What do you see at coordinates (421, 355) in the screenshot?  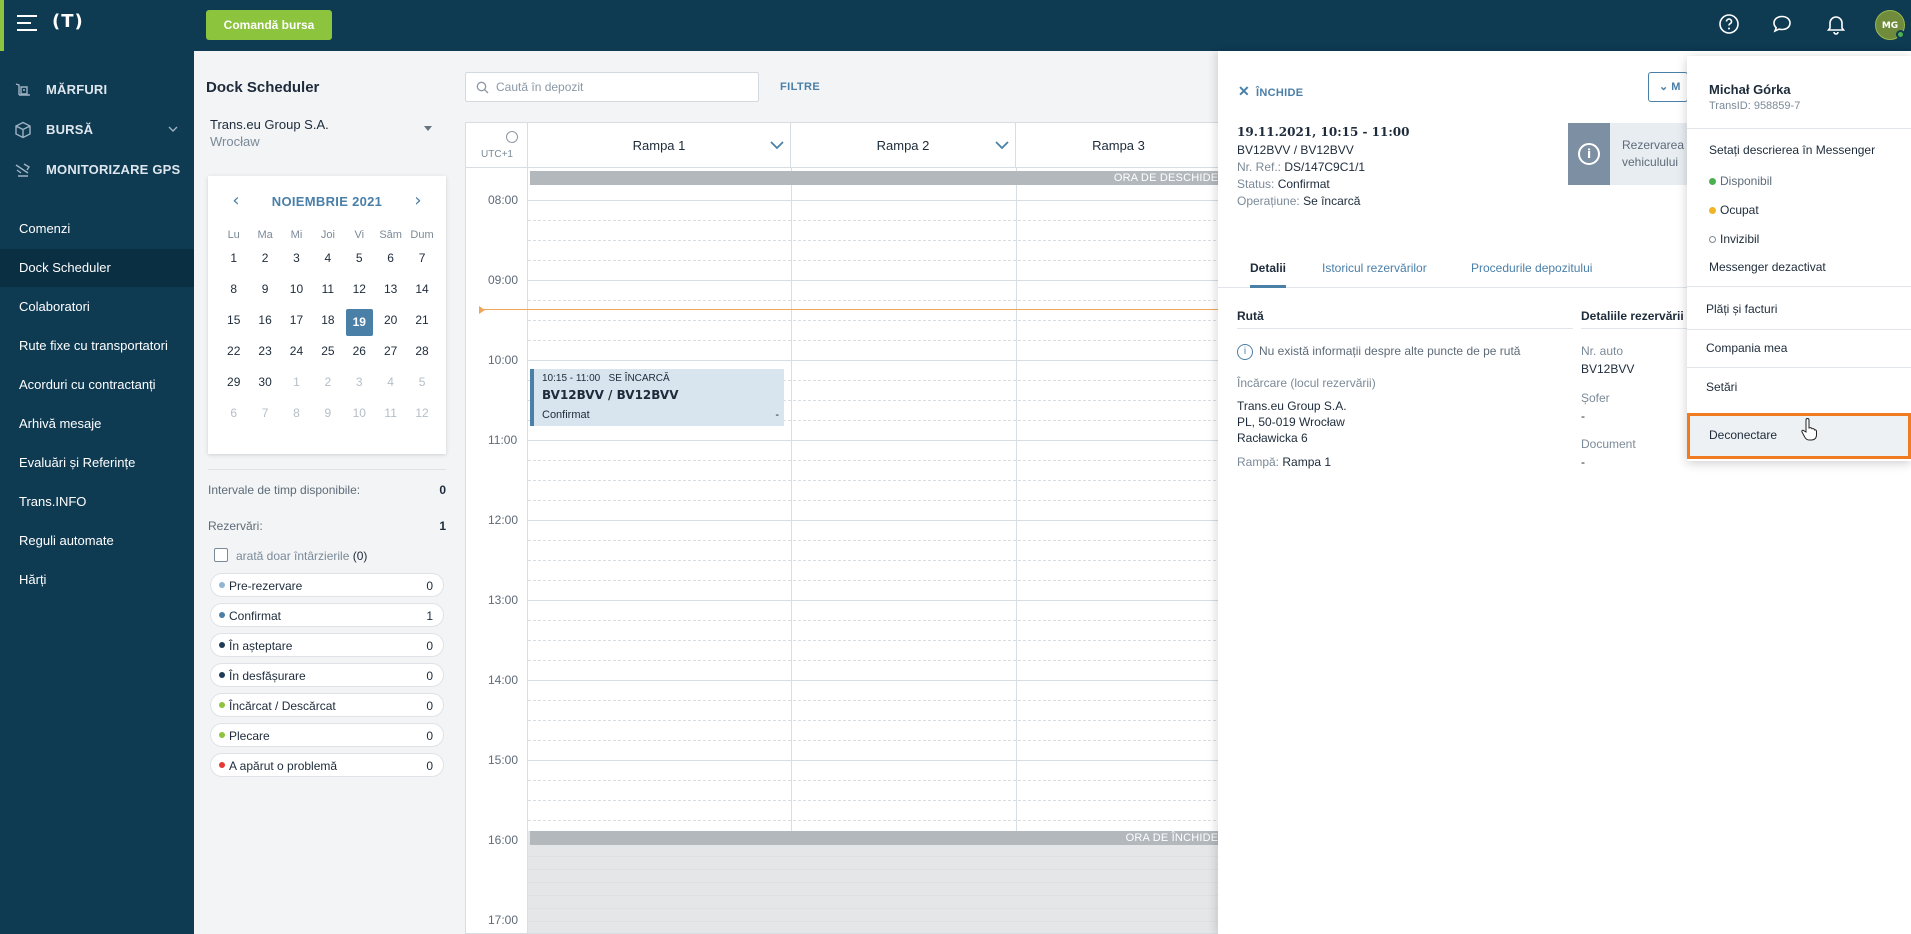 I see `calendar-day: 28` at bounding box center [421, 355].